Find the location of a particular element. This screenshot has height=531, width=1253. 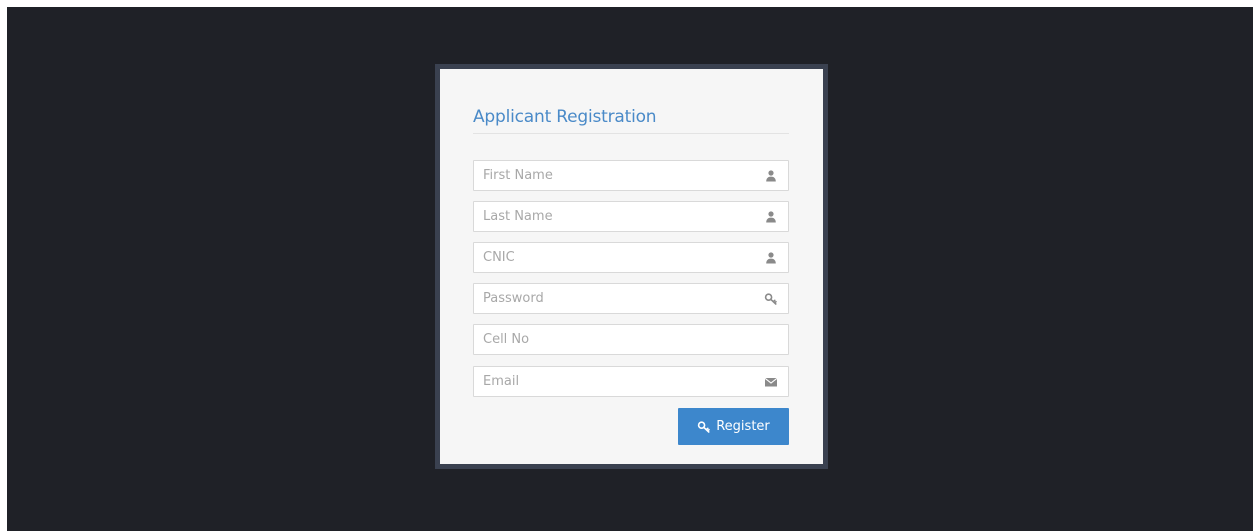

last-name-input is located at coordinates (631, 216).